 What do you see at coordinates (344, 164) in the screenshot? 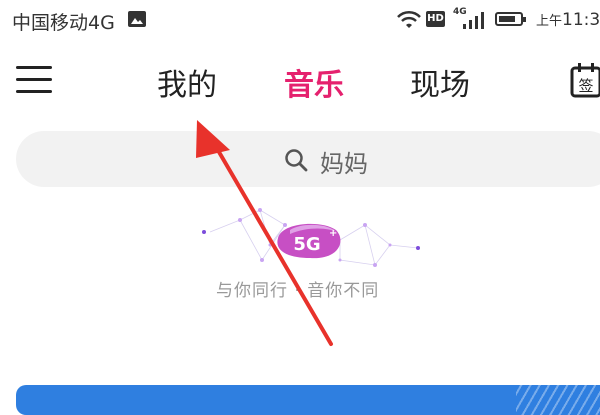
I see `search-placeholder: 妈妈` at bounding box center [344, 164].